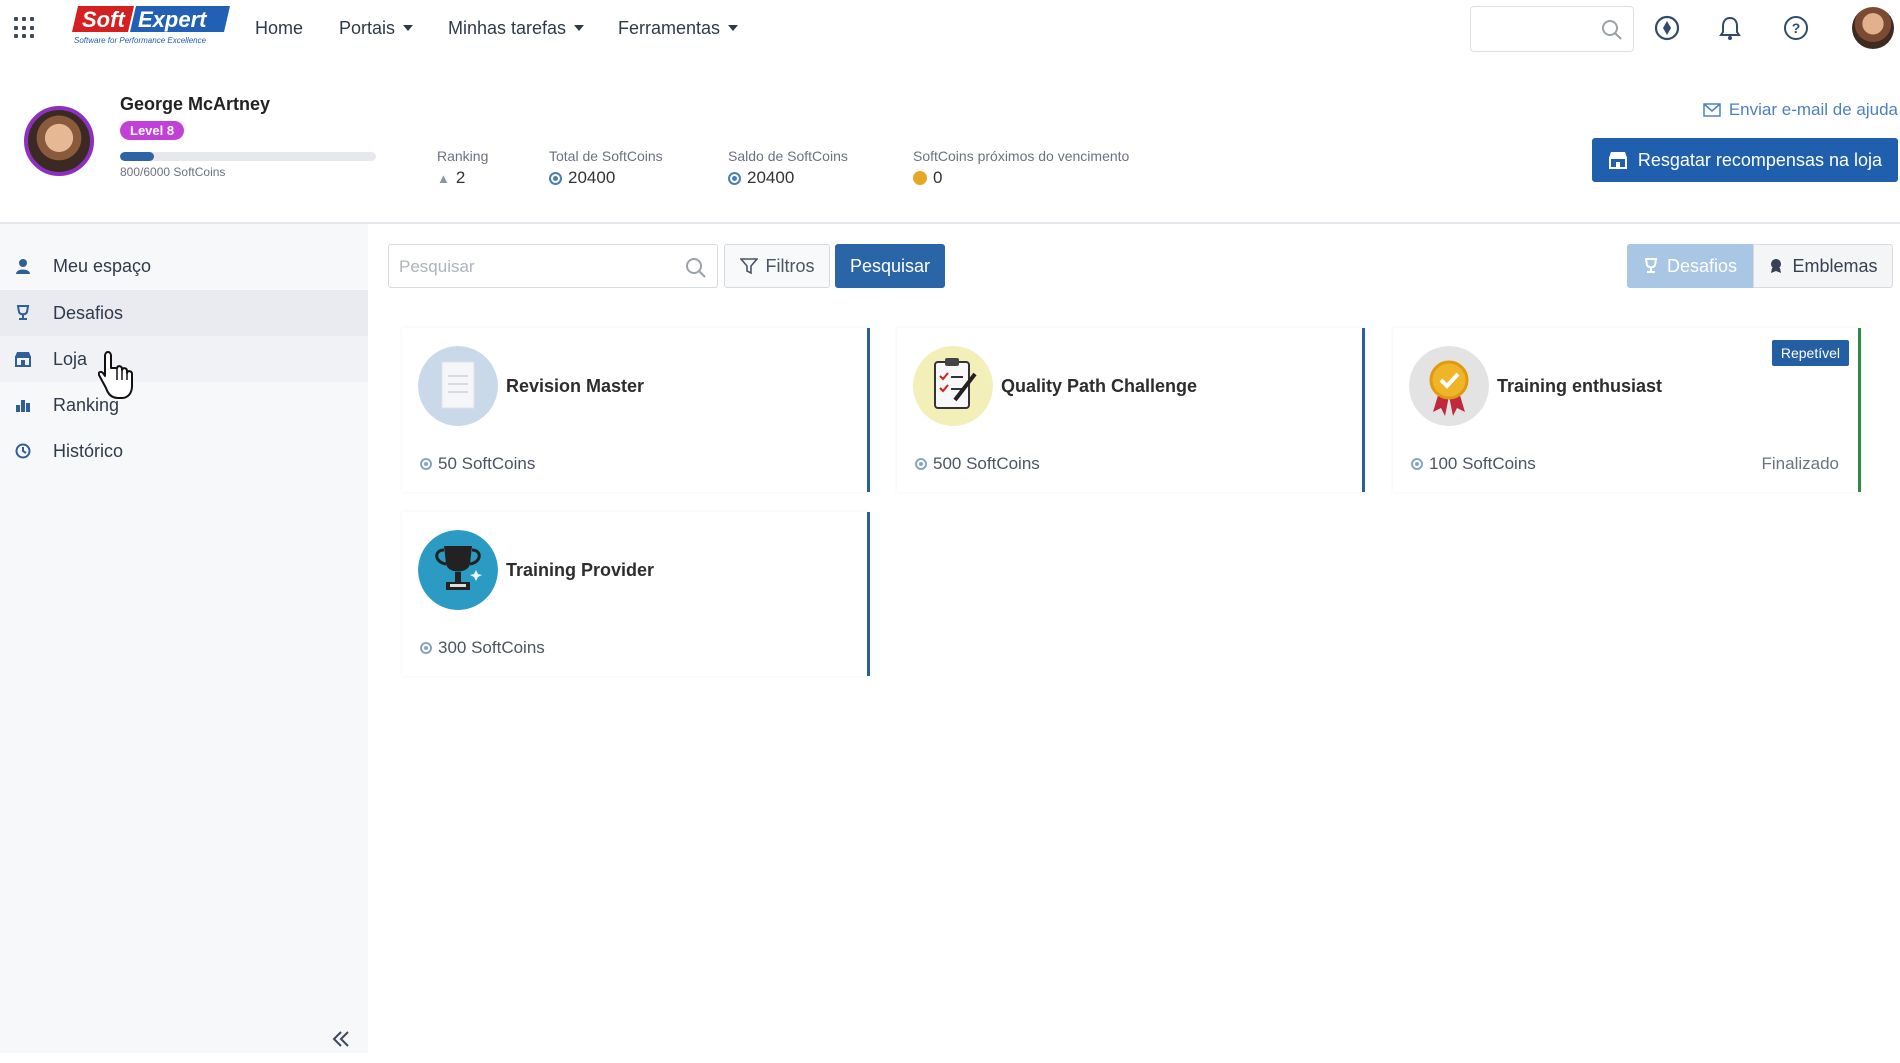 The height and width of the screenshot is (1063, 1900). What do you see at coordinates (104, 19) in the screenshot?
I see `svg-text: Soft` at bounding box center [104, 19].